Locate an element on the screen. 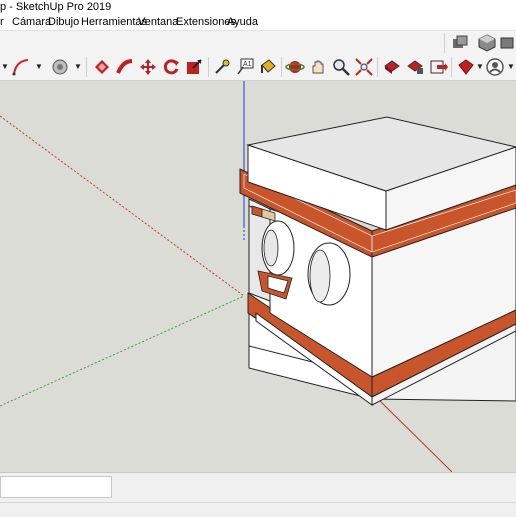  status-bar is located at coordinates (258, 494).